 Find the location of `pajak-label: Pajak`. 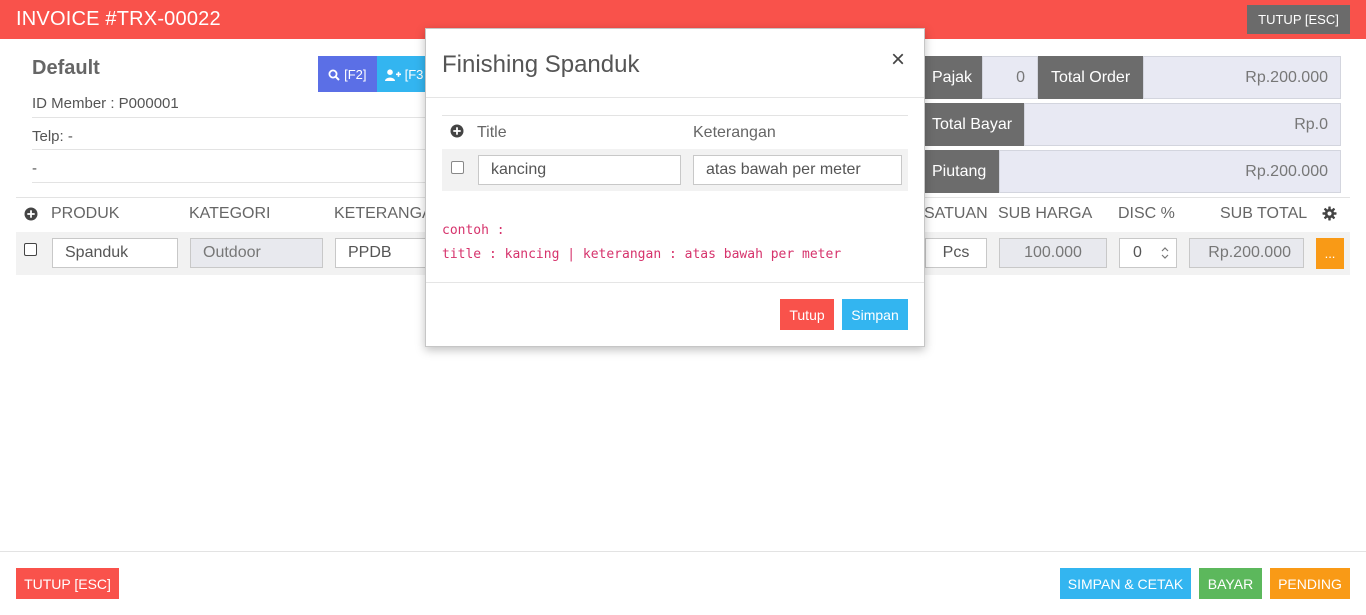

pajak-label: Pajak is located at coordinates (953, 77).